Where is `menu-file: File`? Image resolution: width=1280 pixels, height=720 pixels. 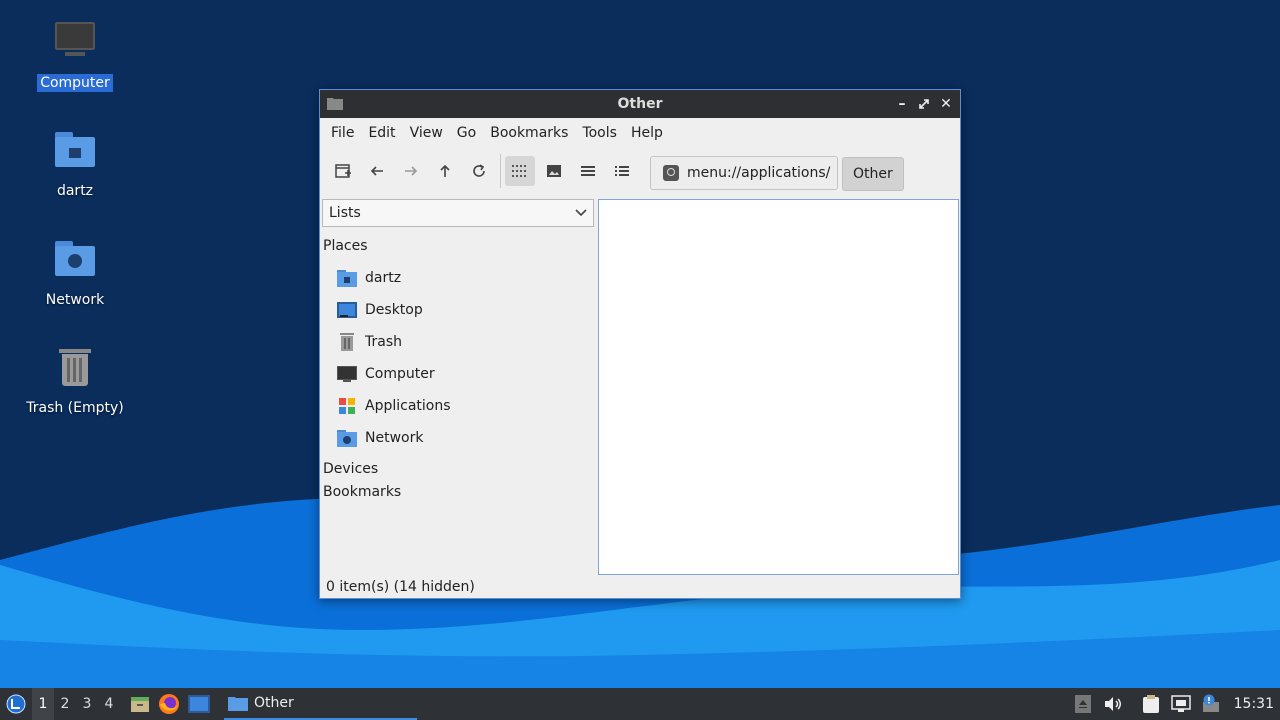 menu-file: File is located at coordinates (342, 133).